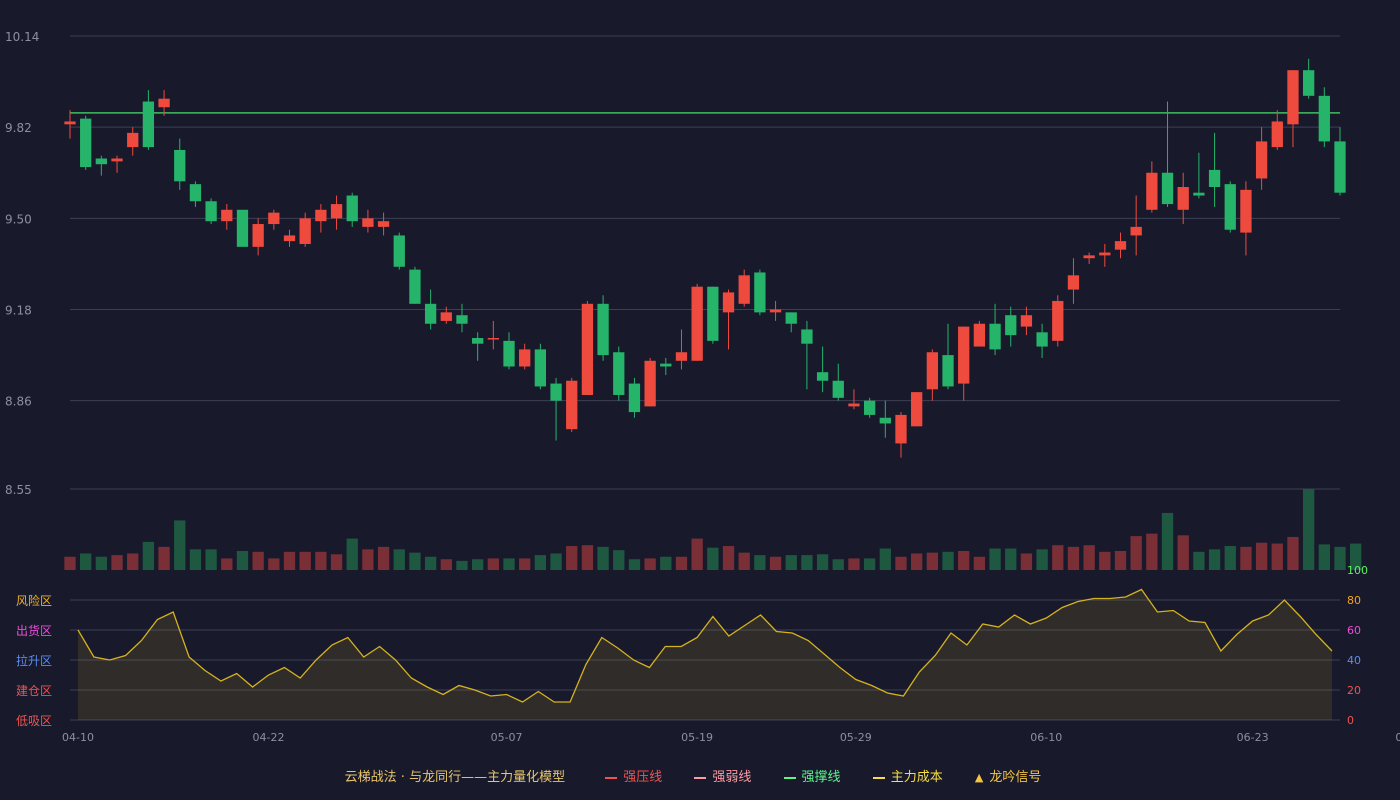 The width and height of the screenshot is (1400, 800). What do you see at coordinates (856, 737) in the screenshot?
I see `x-tick-label: 05-29` at bounding box center [856, 737].